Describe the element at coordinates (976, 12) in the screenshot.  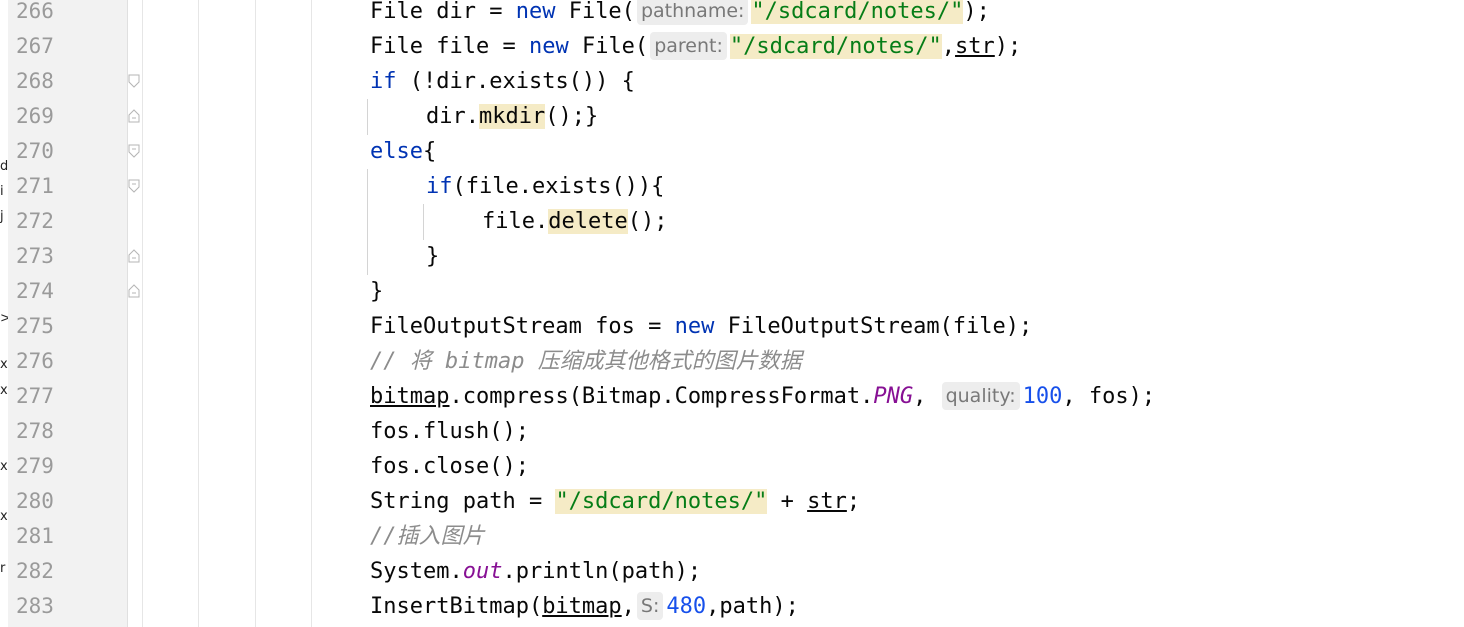
I see `code-token: );` at that location.